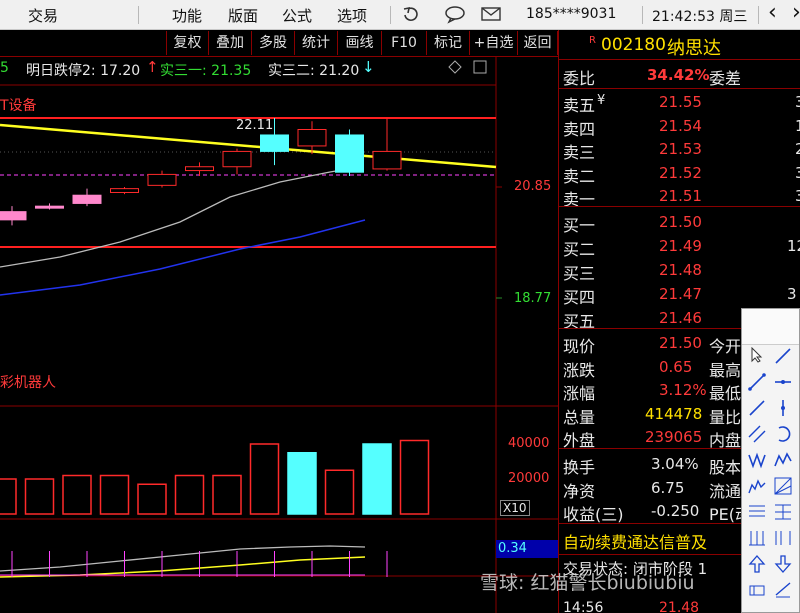 The height and width of the screenshot is (613, 800). Describe the element at coordinates (783, 514) in the screenshot. I see `percent-tool-icon` at that location.